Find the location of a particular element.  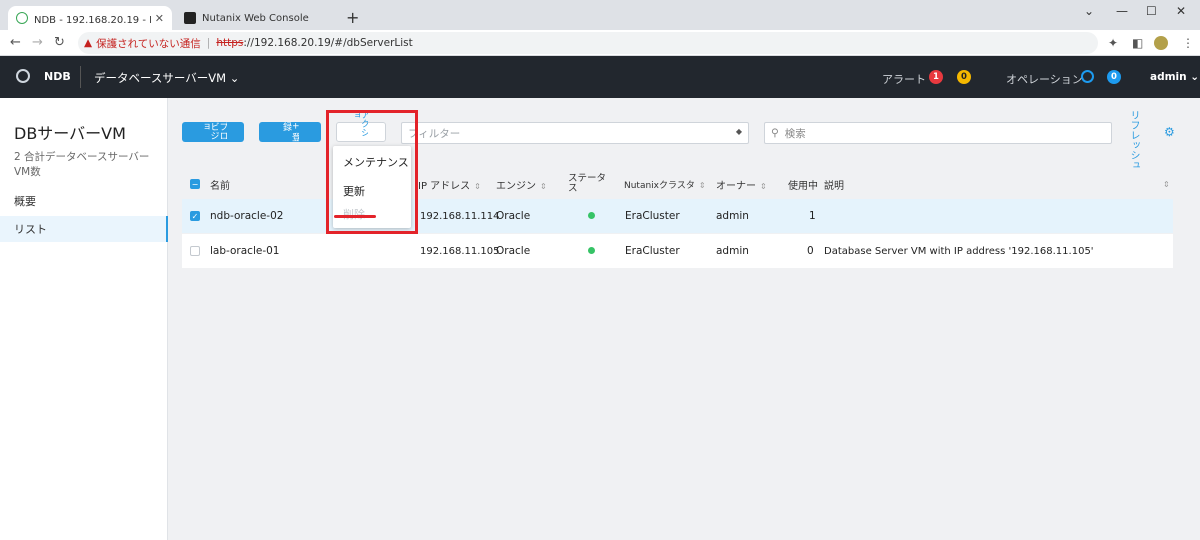

search-input: ⚲ 検索 is located at coordinates (938, 133).